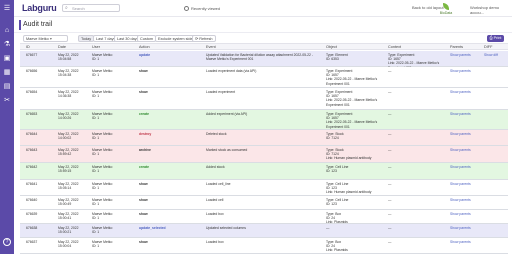 This screenshot has width=512, height=254. Describe the element at coordinates (7, 242) in the screenshot. I see `help-icon: ?` at that location.